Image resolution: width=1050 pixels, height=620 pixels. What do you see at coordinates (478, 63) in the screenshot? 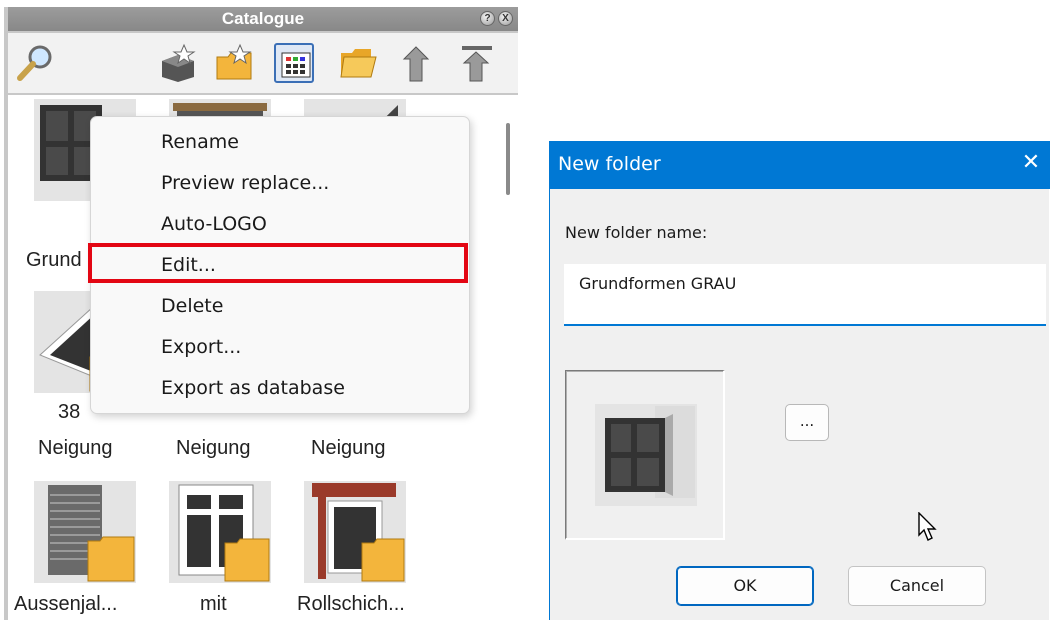
I see `top-icon` at bounding box center [478, 63].